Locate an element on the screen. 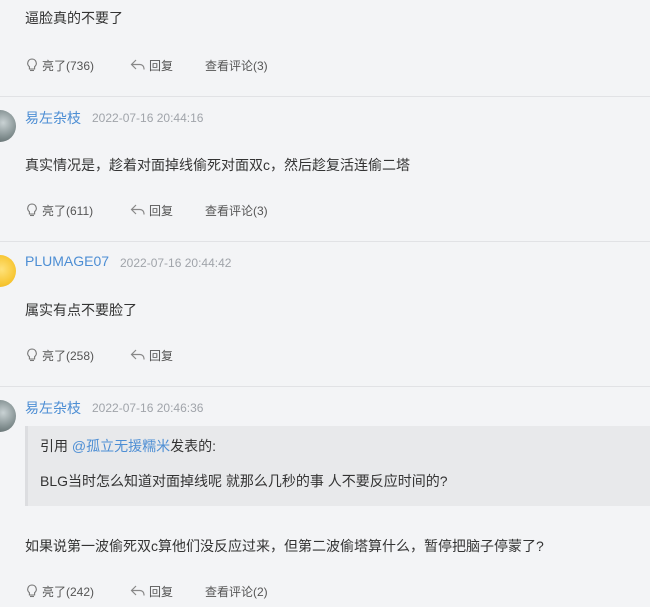 The image size is (650, 607). like-button: 亮了(611) is located at coordinates (77, 210).